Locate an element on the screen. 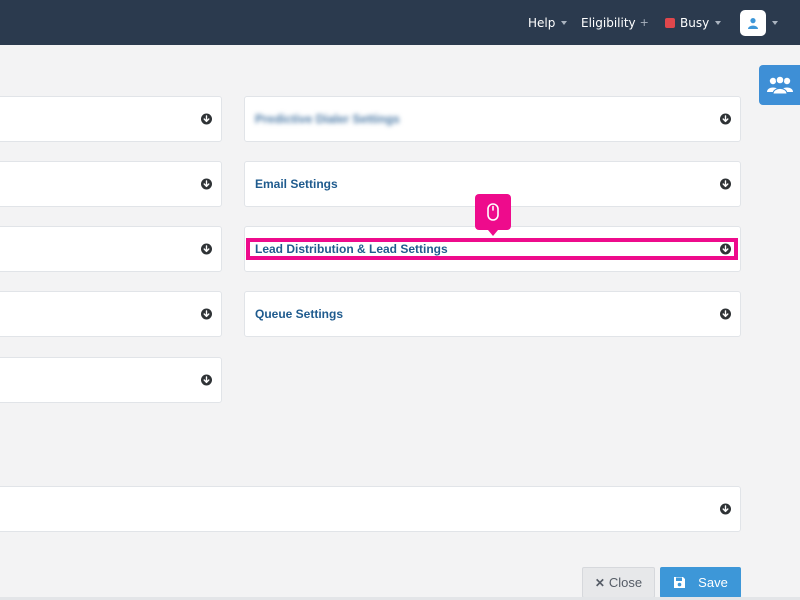 This screenshot has height=600, width=800. click-highlight is located at coordinates (492, 249).